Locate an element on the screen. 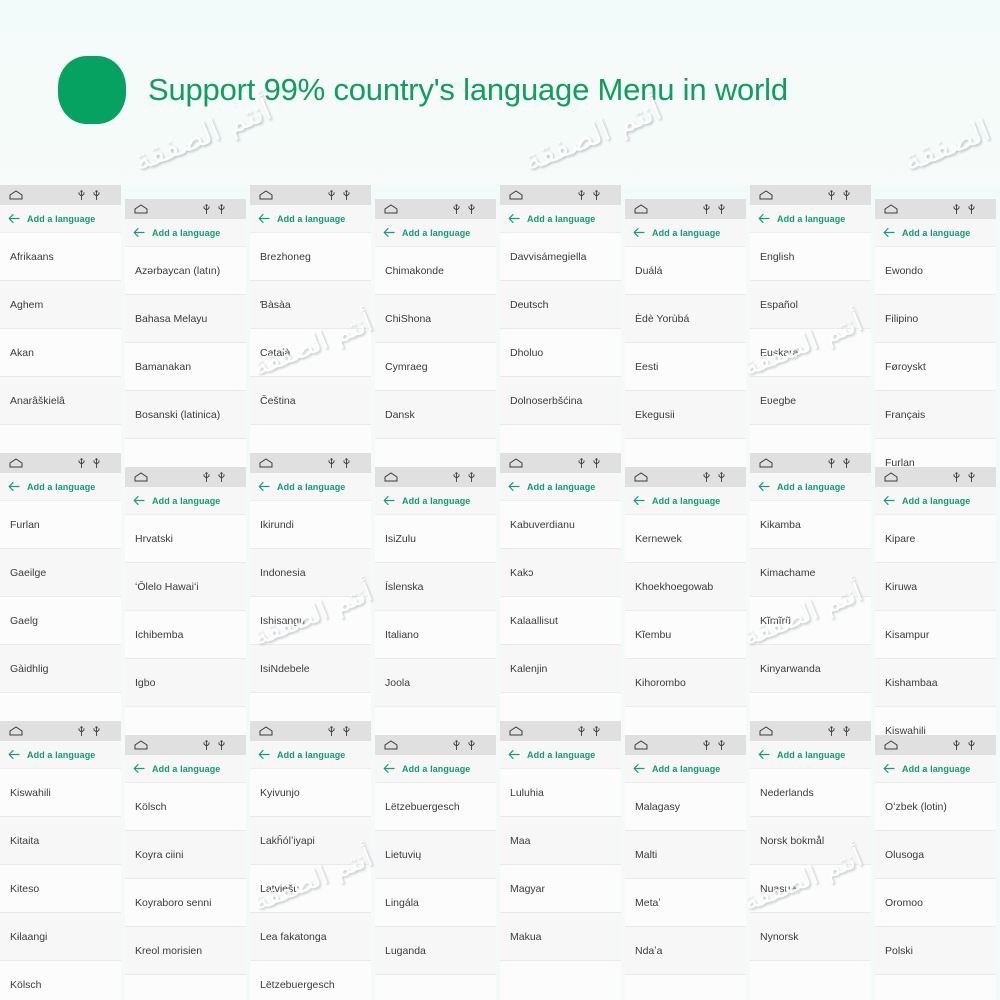 The image size is (1000, 1000). language-list-item: Luluhia is located at coordinates (560, 793).